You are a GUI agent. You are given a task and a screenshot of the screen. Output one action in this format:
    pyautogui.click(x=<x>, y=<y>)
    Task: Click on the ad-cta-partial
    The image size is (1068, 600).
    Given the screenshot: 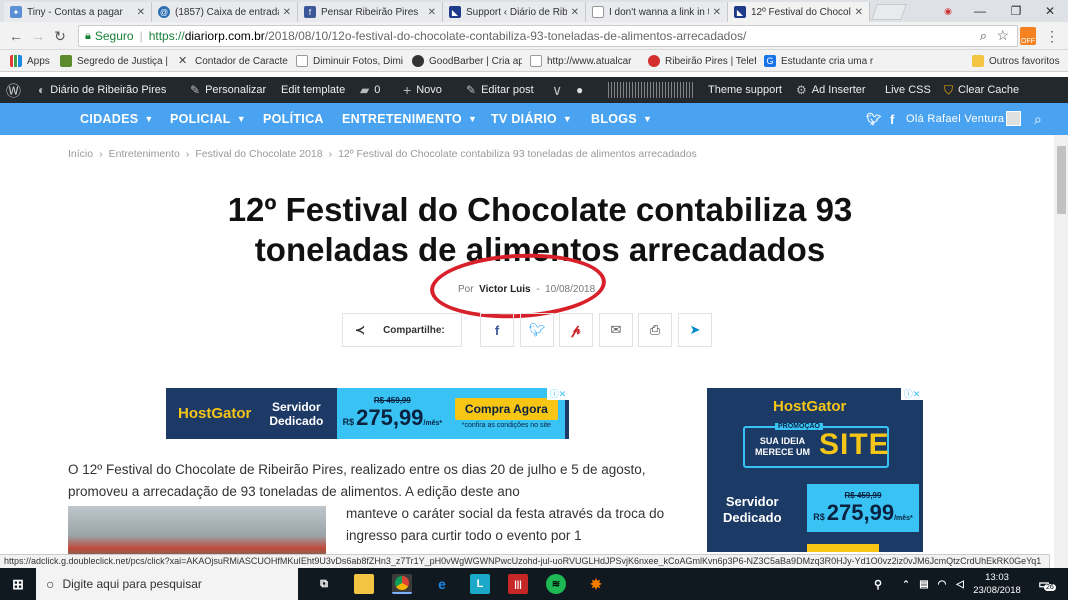 What is the action you would take?
    pyautogui.click(x=843, y=548)
    